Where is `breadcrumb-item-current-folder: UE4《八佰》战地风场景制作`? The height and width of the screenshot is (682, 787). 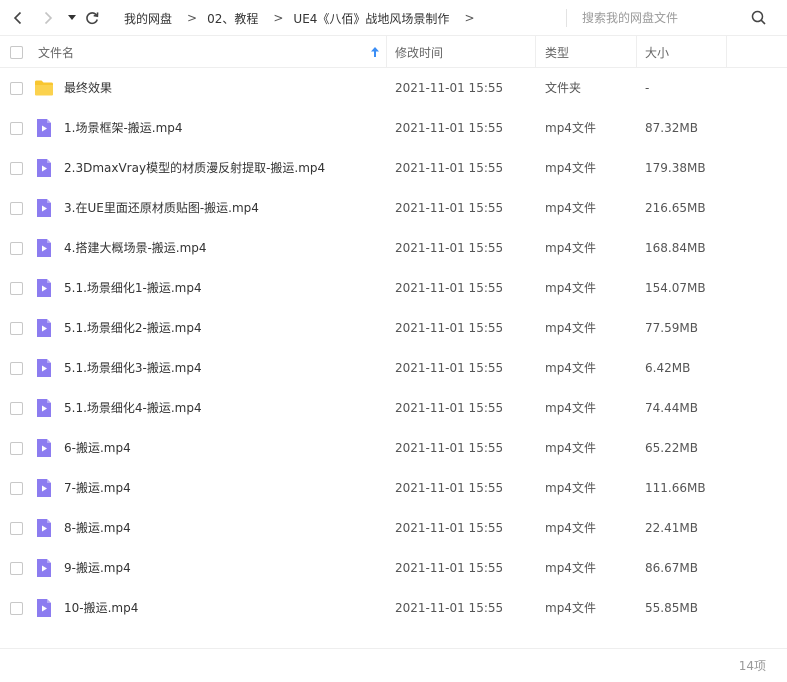 breadcrumb-item-current-folder: UE4《八佰》战地风场景制作 is located at coordinates (371, 18).